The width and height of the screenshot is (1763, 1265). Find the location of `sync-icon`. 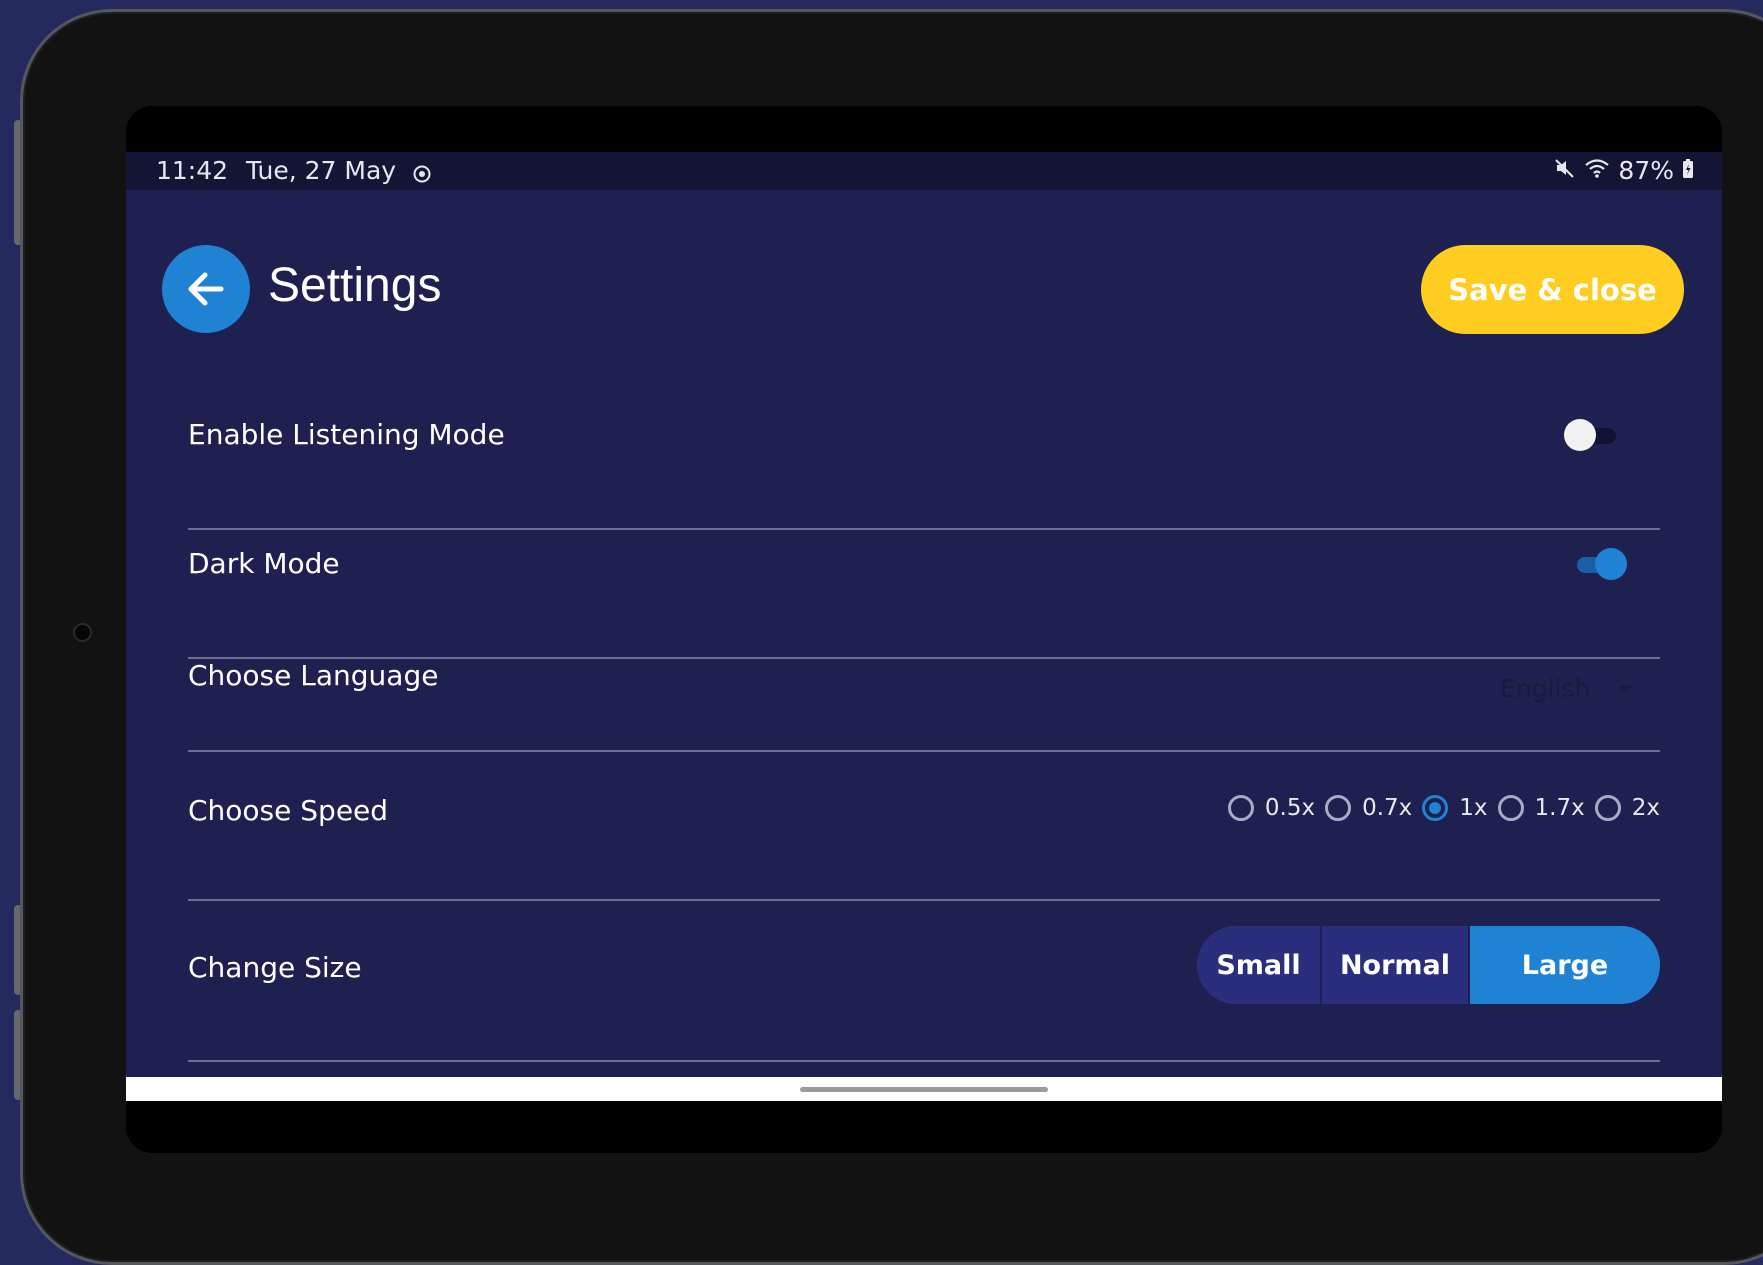

sync-icon is located at coordinates (422, 171).